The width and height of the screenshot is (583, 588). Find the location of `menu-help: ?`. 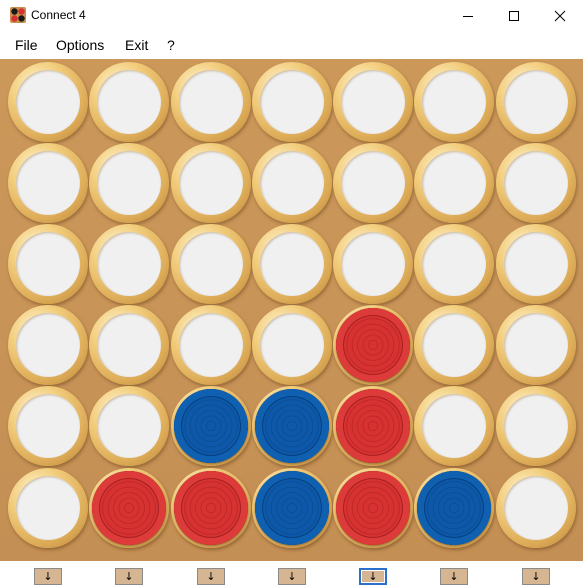

menu-help: ? is located at coordinates (171, 45).